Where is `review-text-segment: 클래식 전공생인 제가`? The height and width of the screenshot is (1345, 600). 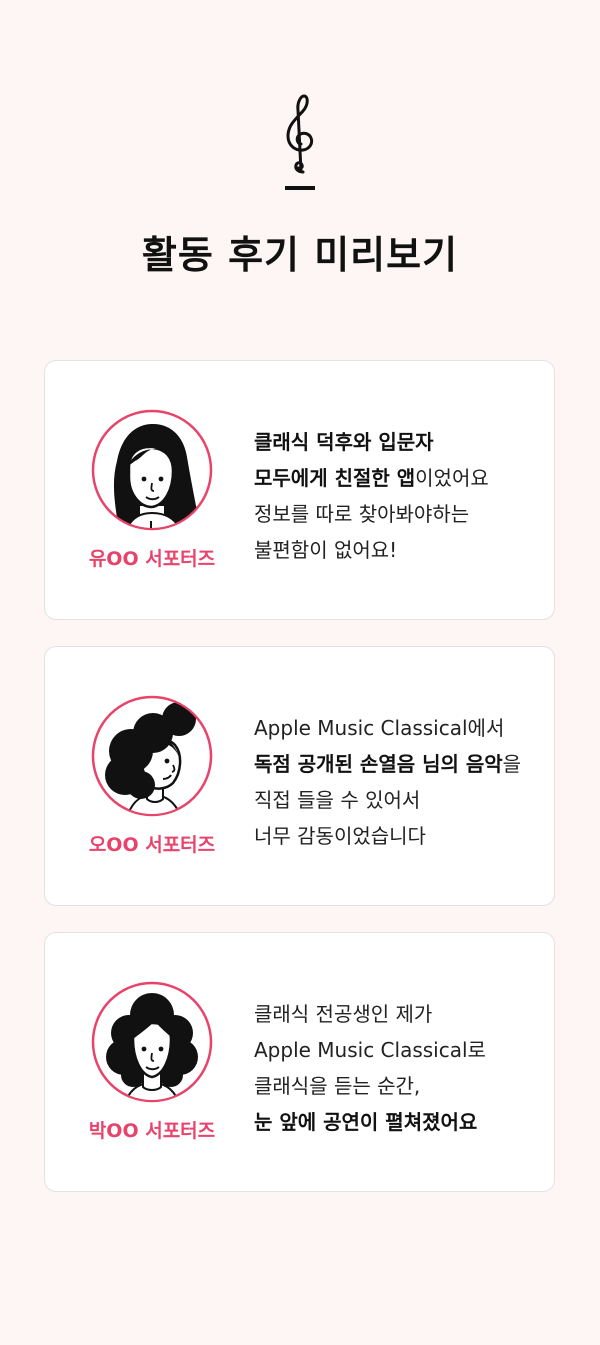
review-text-segment: 클래식 전공생인 제가 is located at coordinates (343, 1014).